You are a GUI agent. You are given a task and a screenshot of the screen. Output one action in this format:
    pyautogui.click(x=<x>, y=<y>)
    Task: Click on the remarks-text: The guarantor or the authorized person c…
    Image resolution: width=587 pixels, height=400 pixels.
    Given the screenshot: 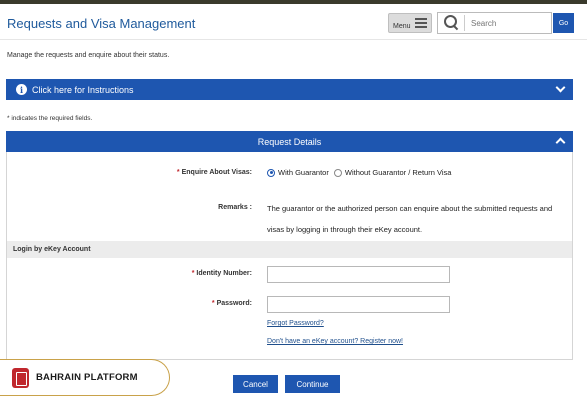 What is the action you would take?
    pyautogui.click(x=410, y=219)
    